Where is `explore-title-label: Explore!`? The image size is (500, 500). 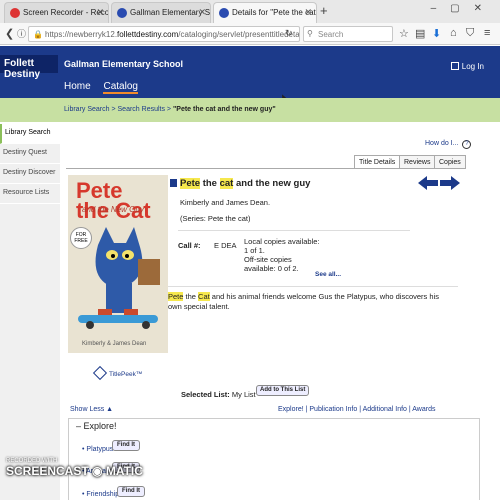
explore-title-label: Explore! is located at coordinates (100, 426).